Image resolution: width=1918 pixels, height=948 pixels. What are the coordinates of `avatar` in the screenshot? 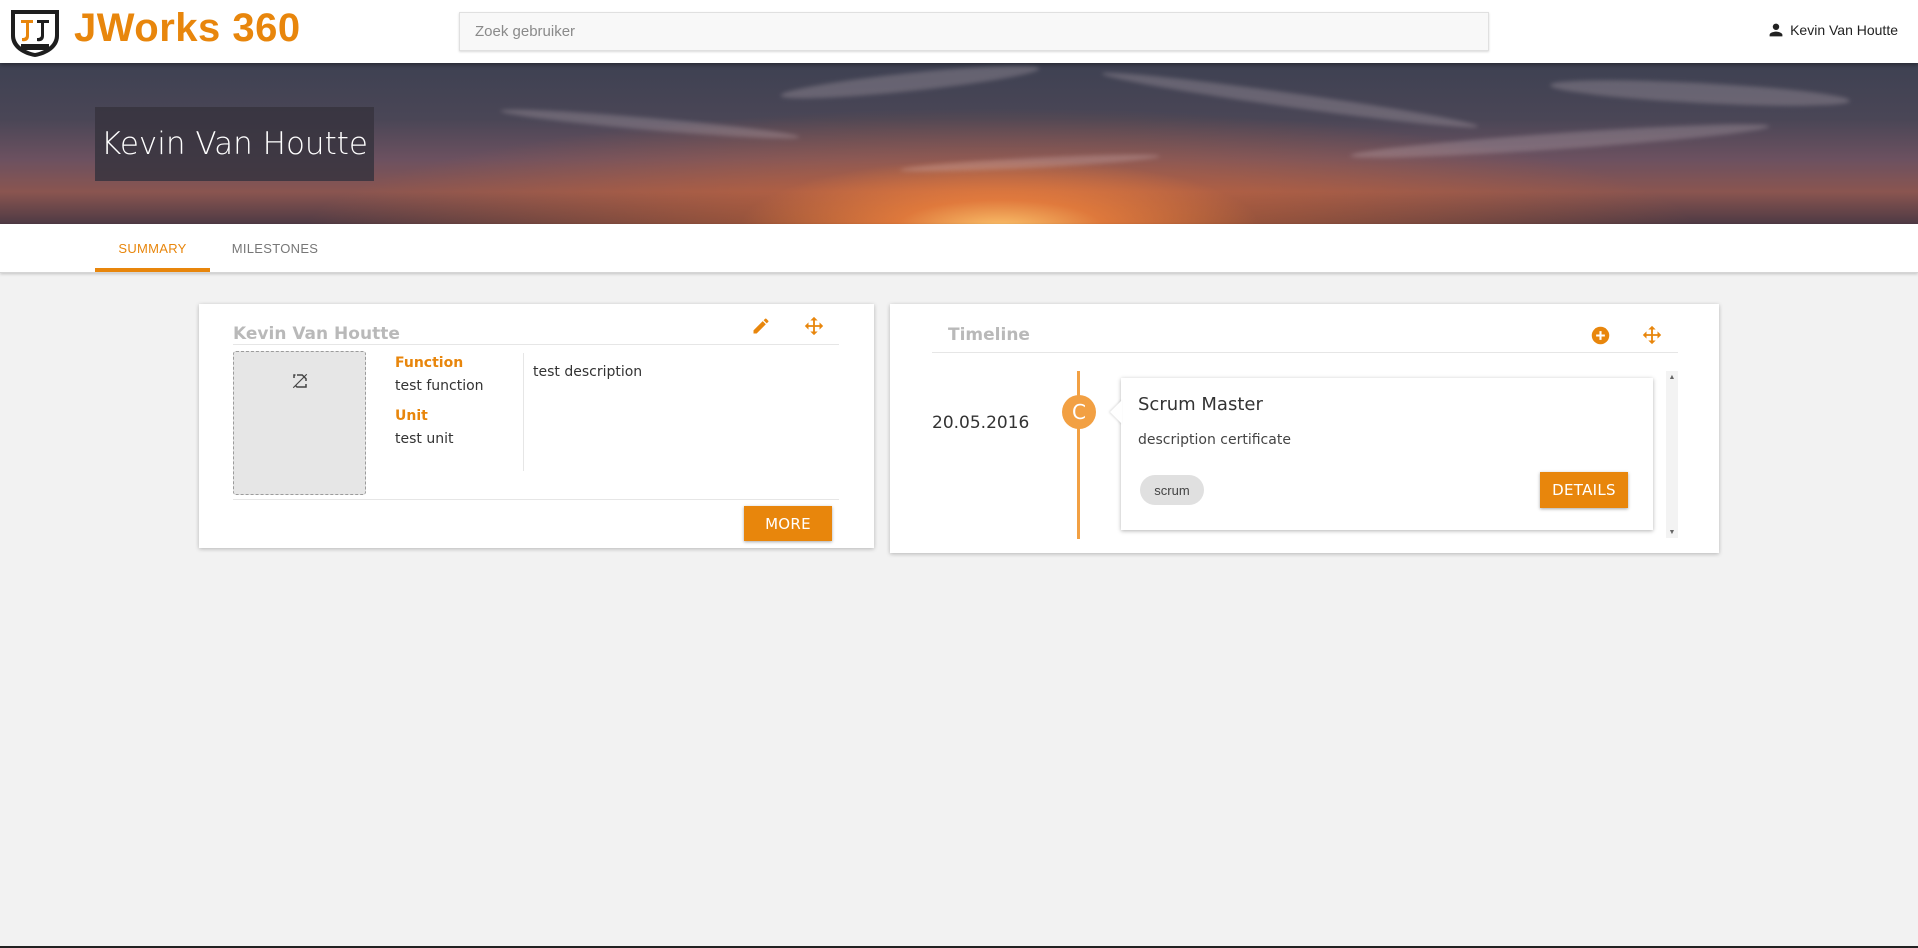 It's located at (299, 423).